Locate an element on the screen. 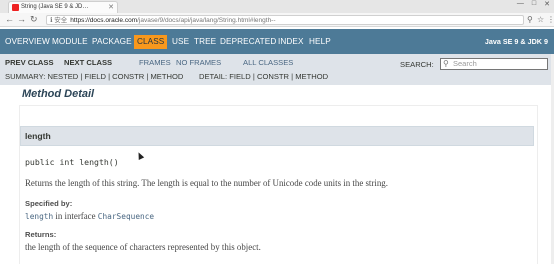 The width and height of the screenshot is (554, 264). frames-link: FRAMES is located at coordinates (155, 63).